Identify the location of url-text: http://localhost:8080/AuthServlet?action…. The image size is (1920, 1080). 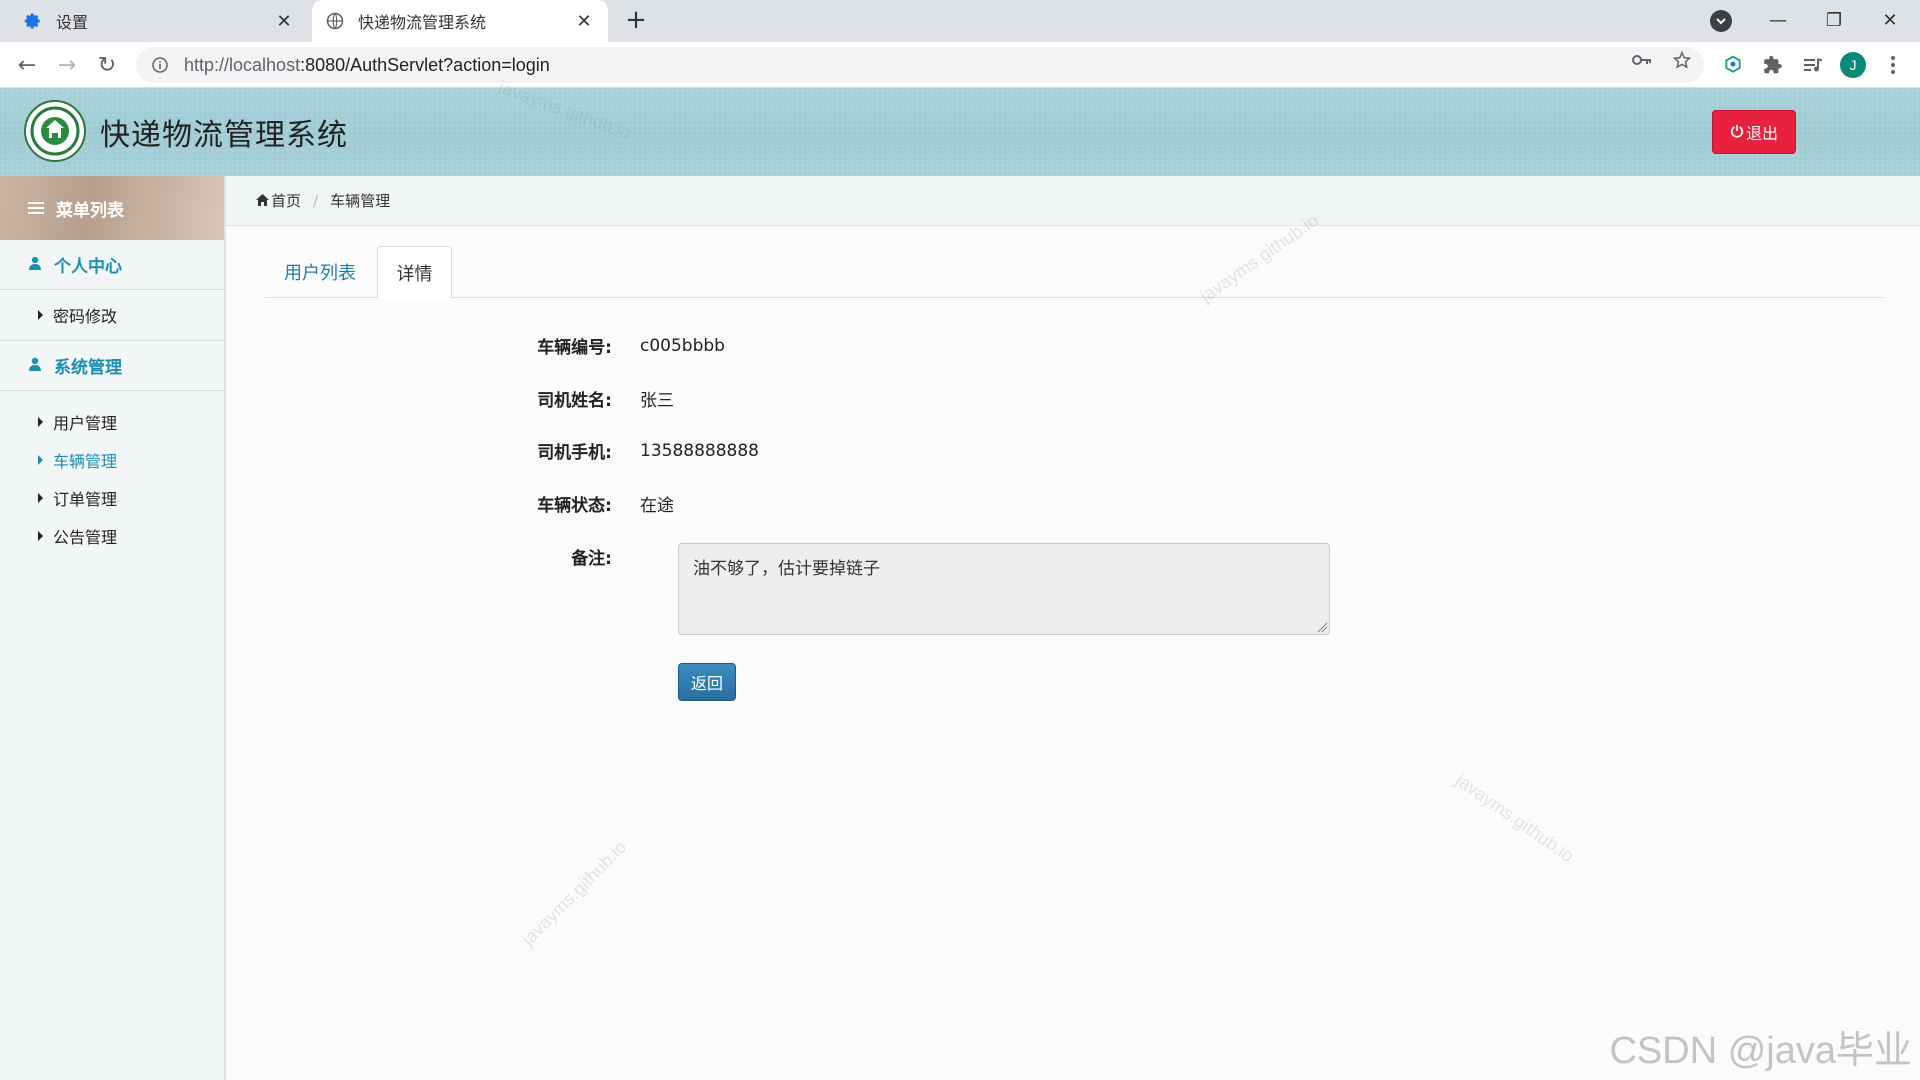
(367, 64).